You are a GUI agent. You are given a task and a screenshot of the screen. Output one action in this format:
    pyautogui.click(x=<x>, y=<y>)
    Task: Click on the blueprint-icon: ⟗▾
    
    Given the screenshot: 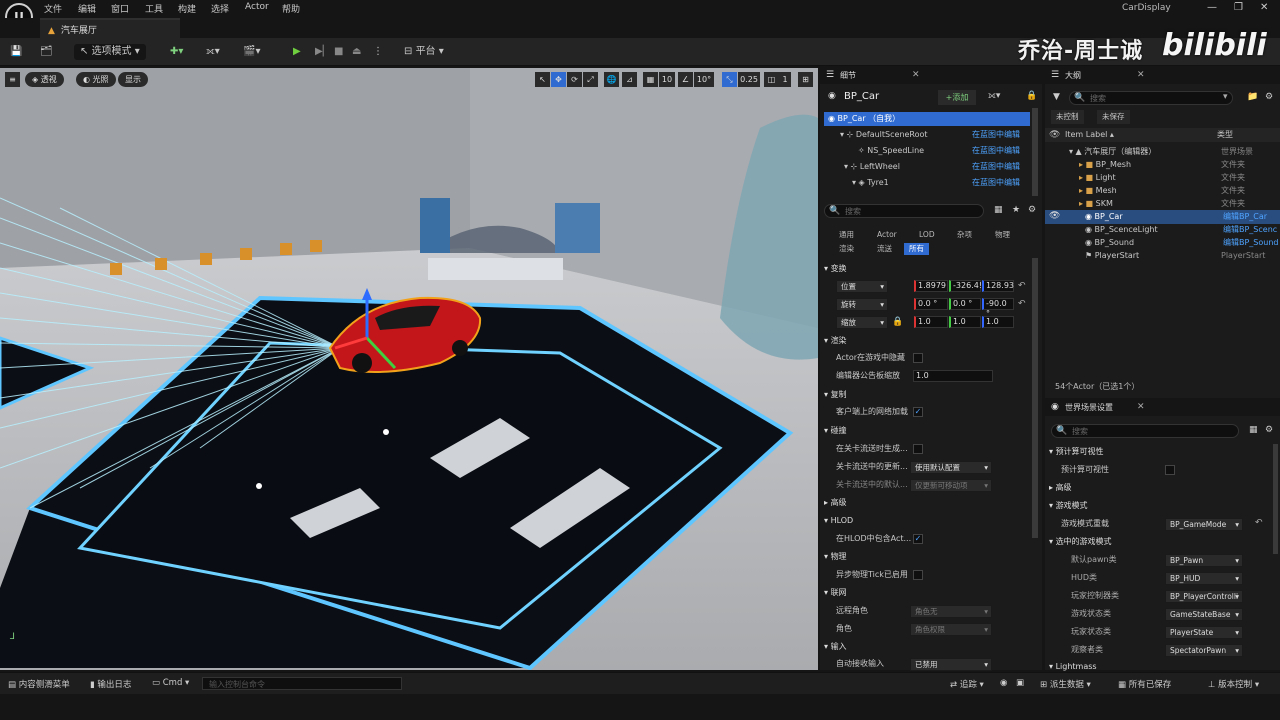 What is the action you would take?
    pyautogui.click(x=213, y=52)
    